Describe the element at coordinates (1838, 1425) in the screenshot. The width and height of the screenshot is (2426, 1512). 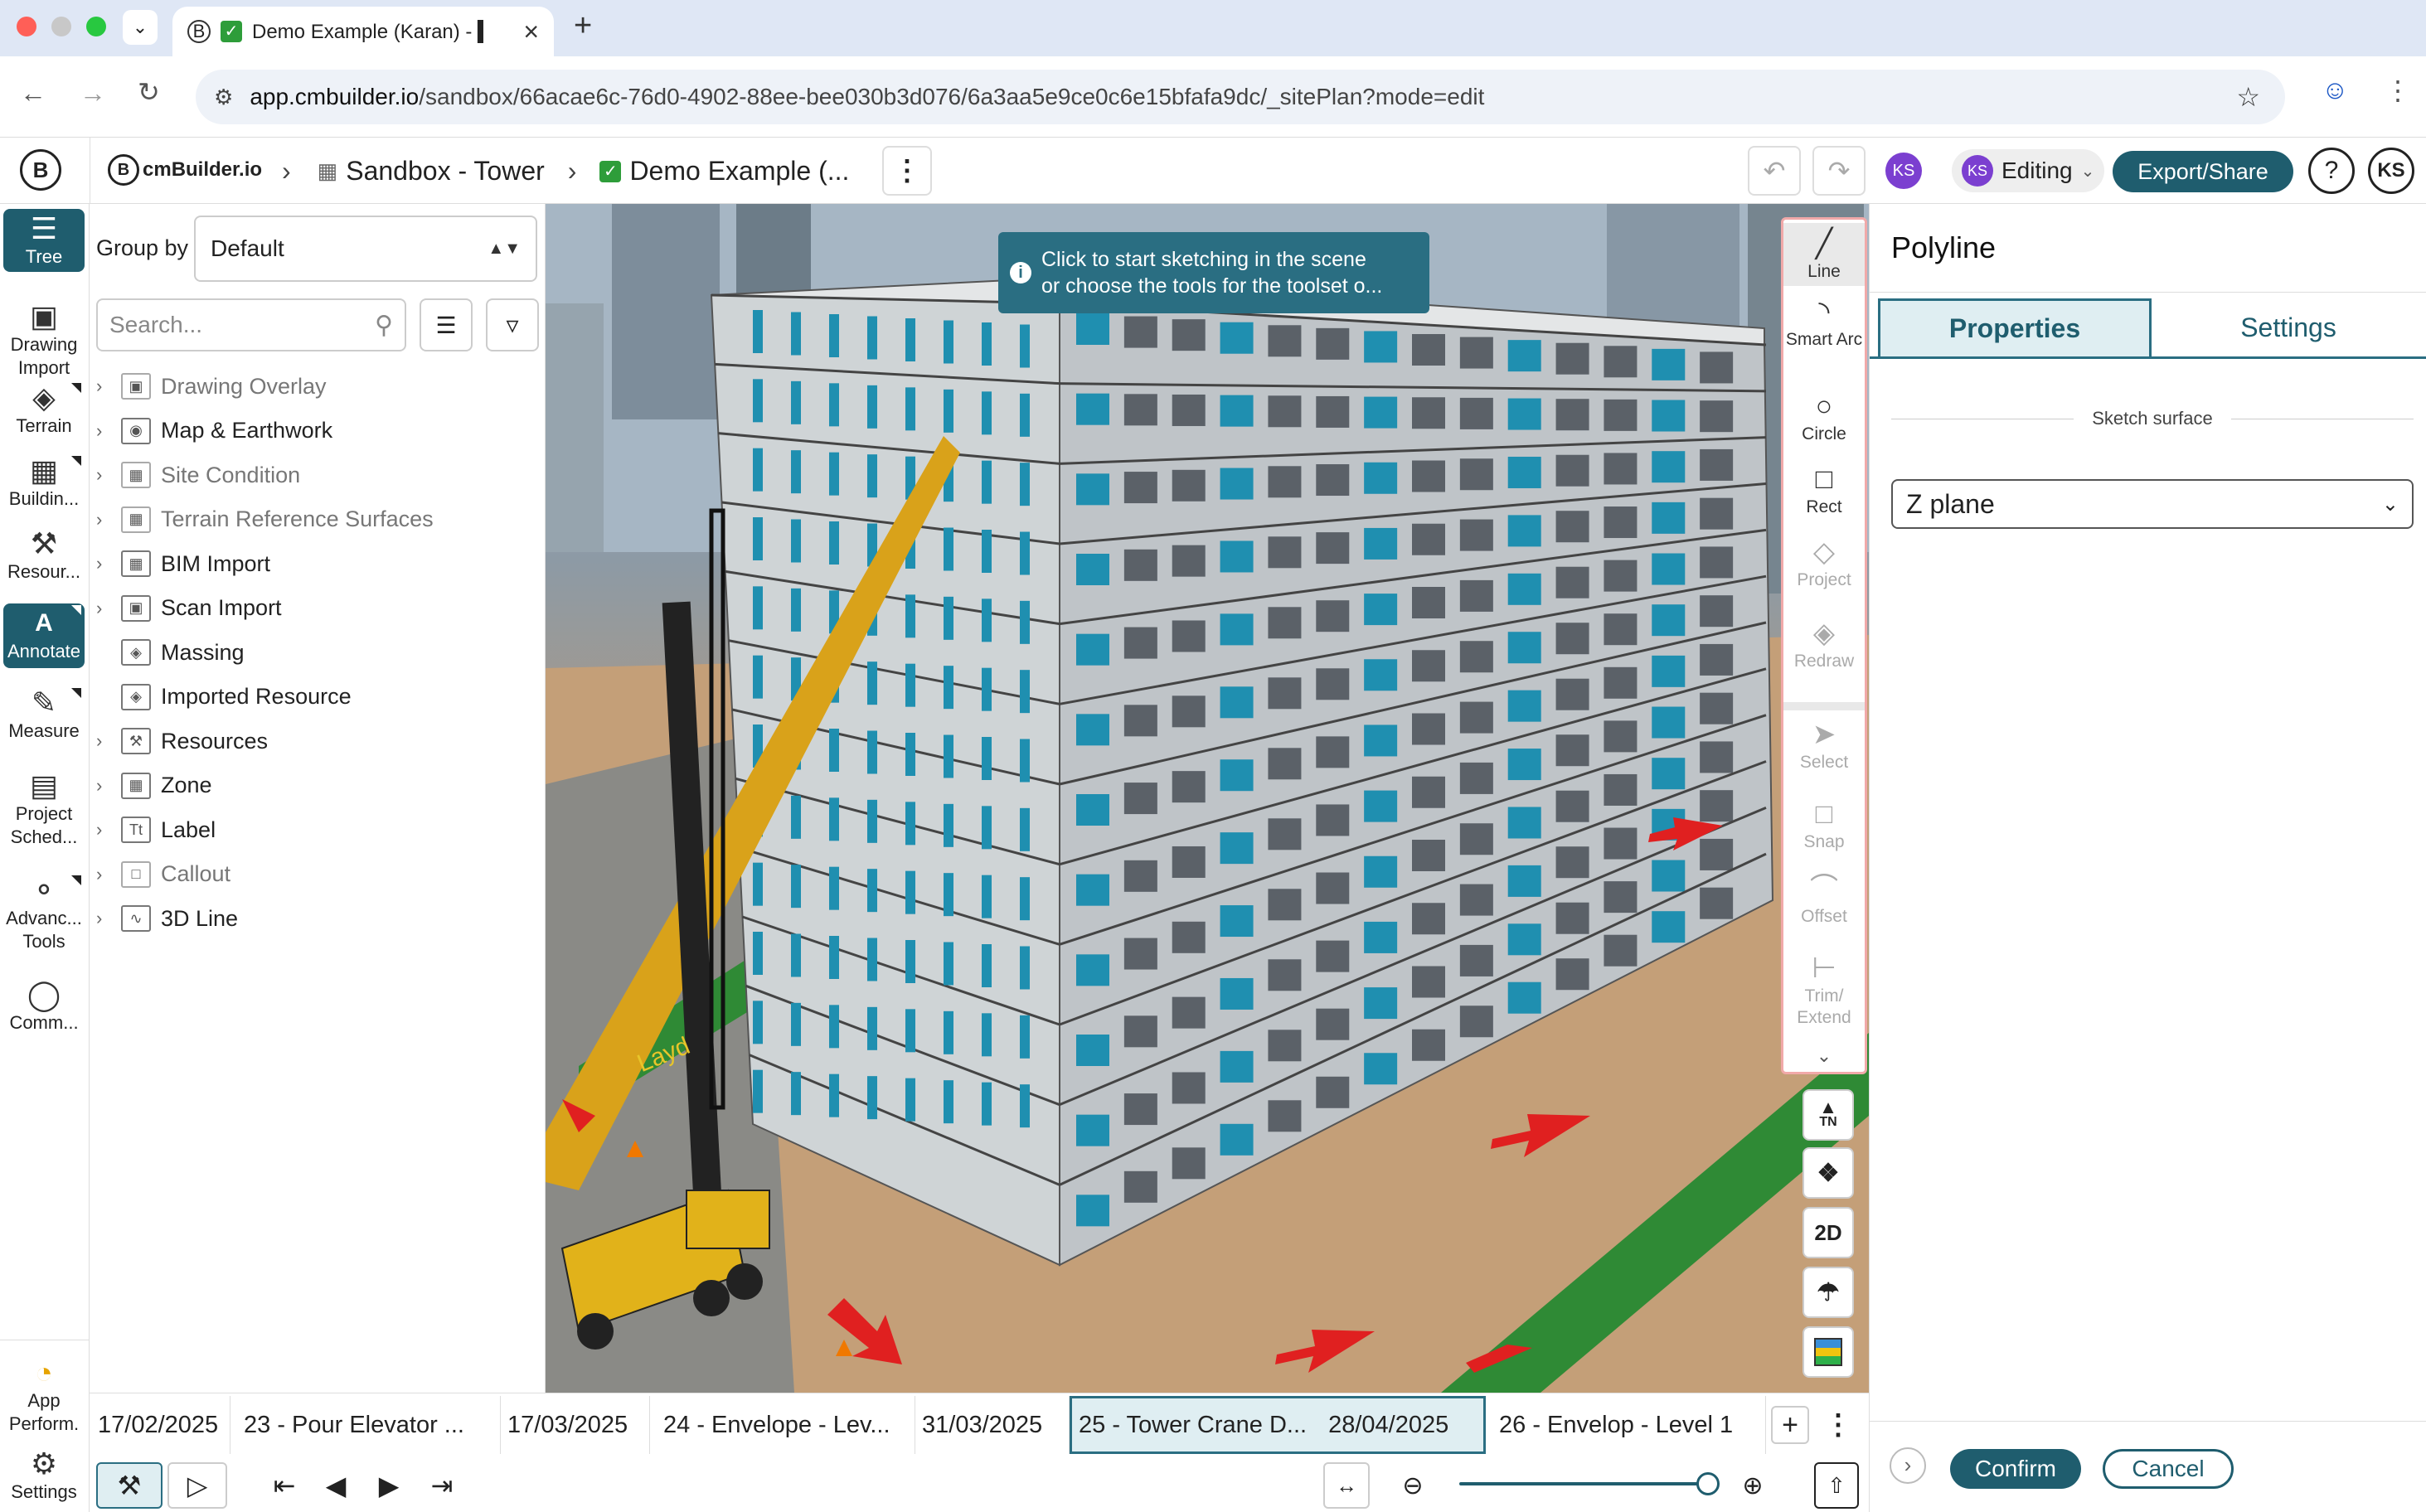
I see `timeline-menu-button: ⋮` at that location.